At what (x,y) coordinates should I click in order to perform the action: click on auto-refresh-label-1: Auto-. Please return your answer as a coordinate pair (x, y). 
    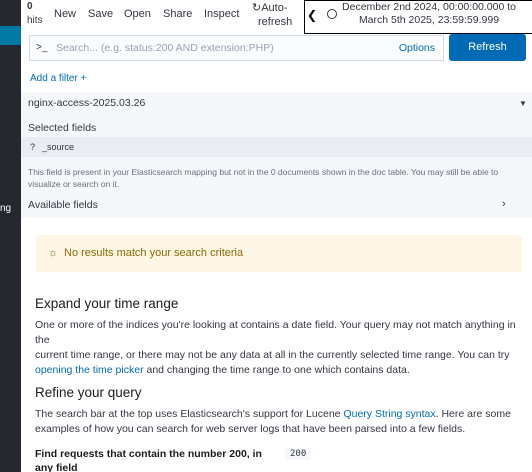
    Looking at the image, I should click on (274, 8).